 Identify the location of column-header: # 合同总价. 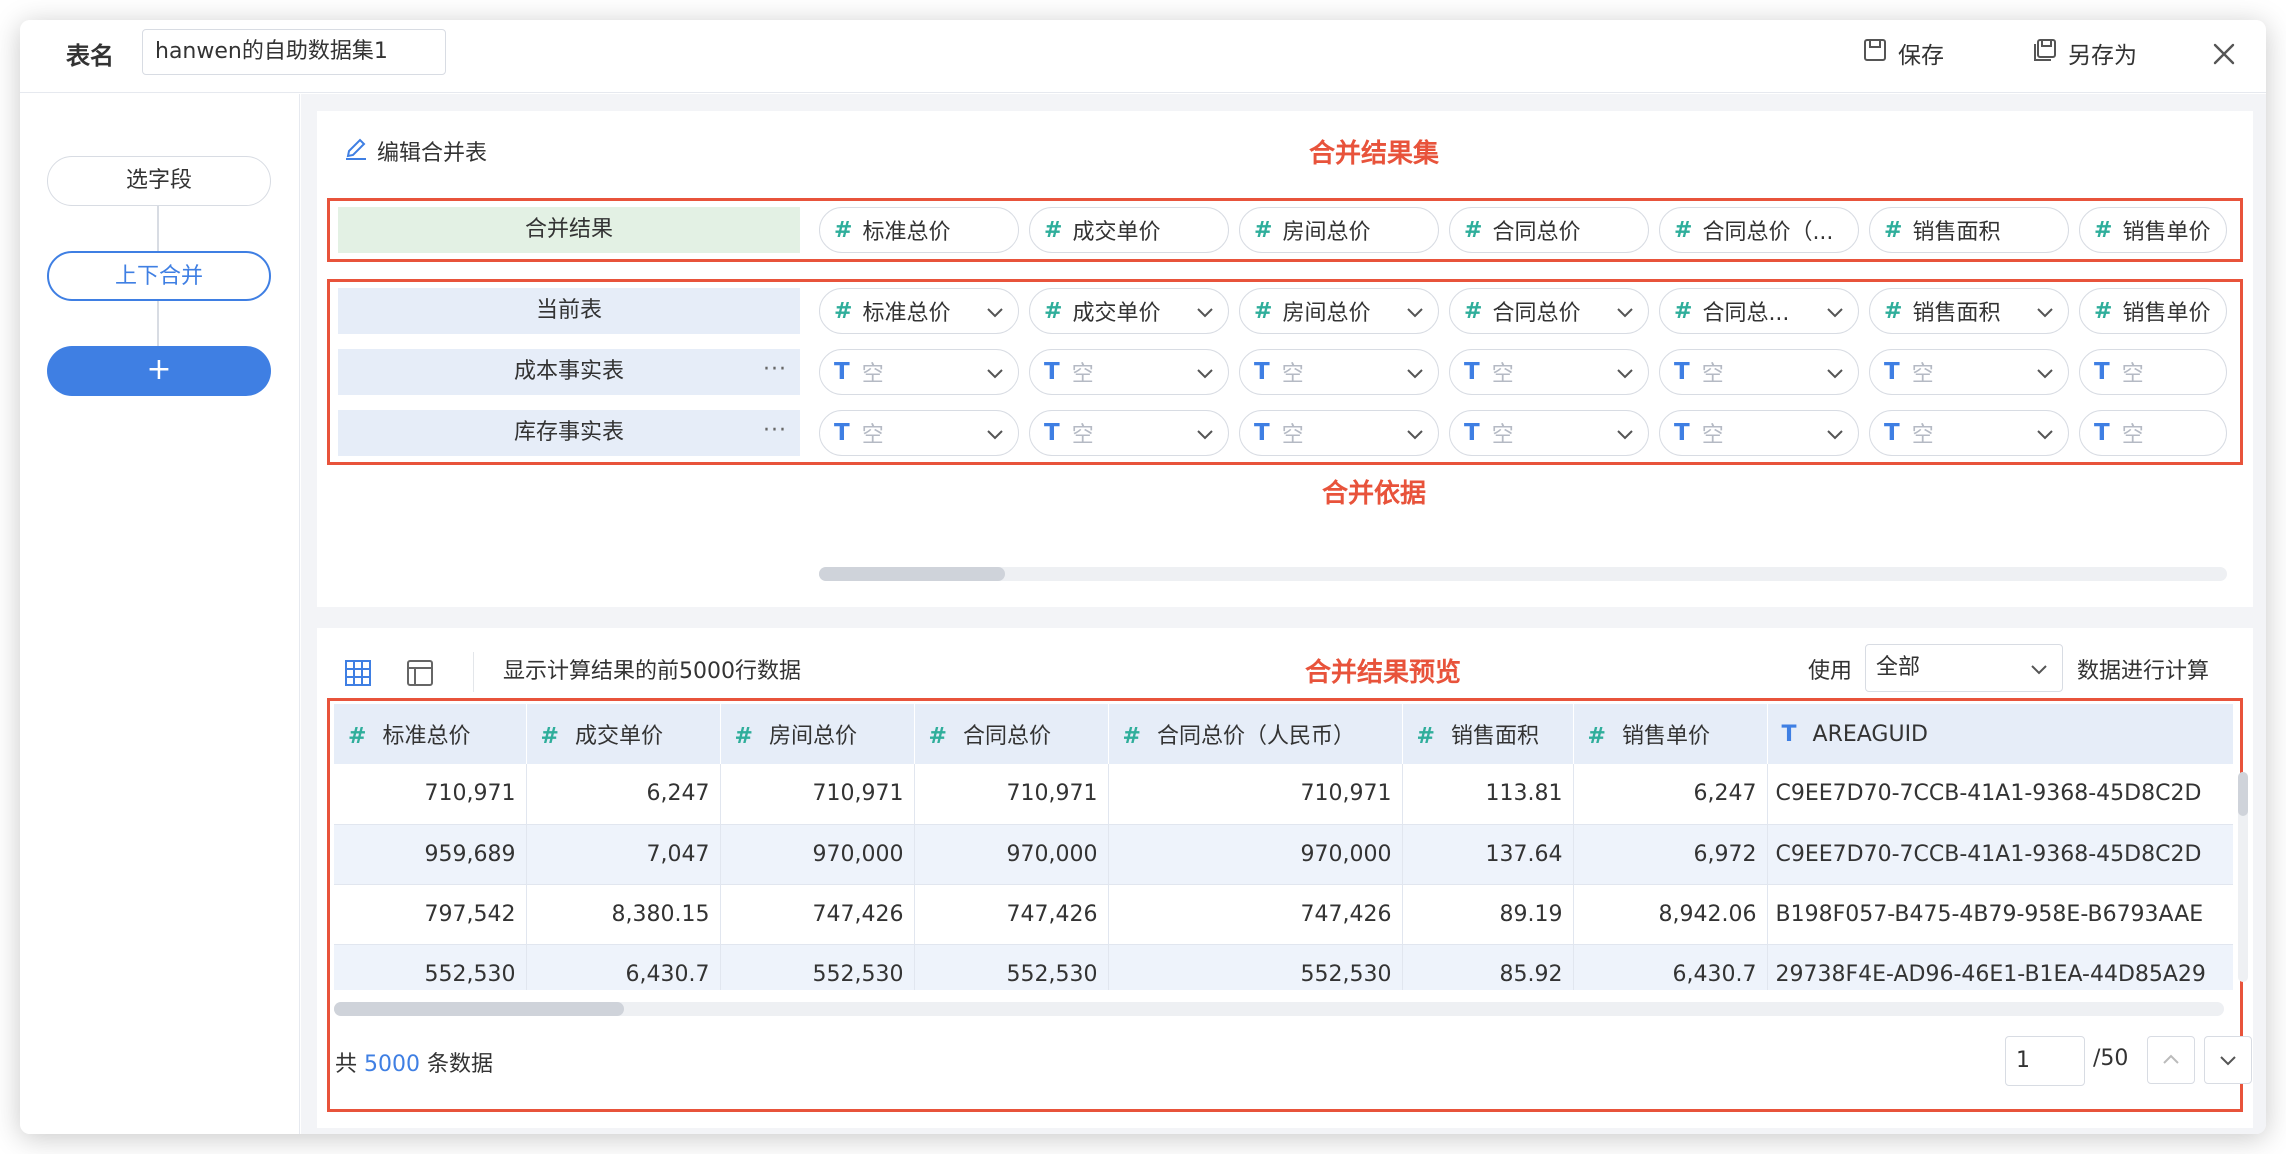
(1011, 734).